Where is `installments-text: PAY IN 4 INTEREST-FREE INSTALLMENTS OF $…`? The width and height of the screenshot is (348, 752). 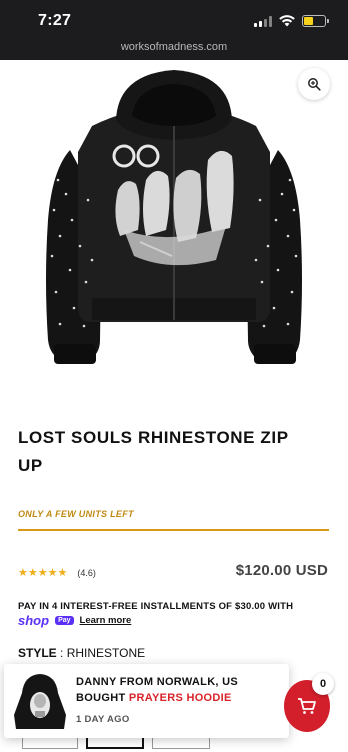
installments-text: PAY IN 4 INTEREST-FREE INSTALLMENTS OF $… is located at coordinates (156, 606).